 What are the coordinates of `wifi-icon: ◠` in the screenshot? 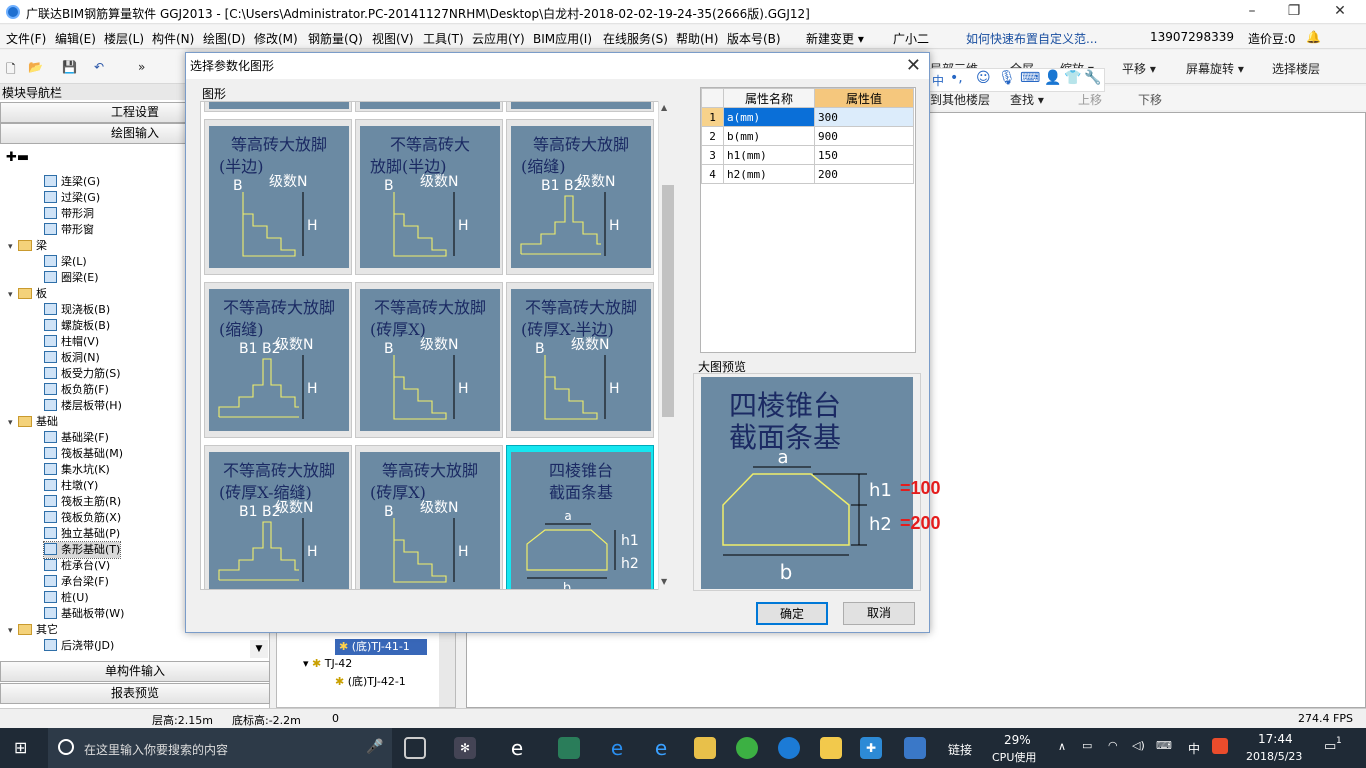 It's located at (1113, 745).